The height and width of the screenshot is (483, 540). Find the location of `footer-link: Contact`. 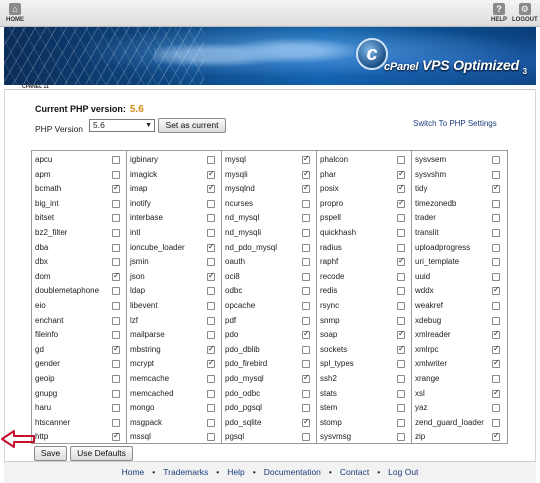

footer-link: Contact is located at coordinates (354, 472).